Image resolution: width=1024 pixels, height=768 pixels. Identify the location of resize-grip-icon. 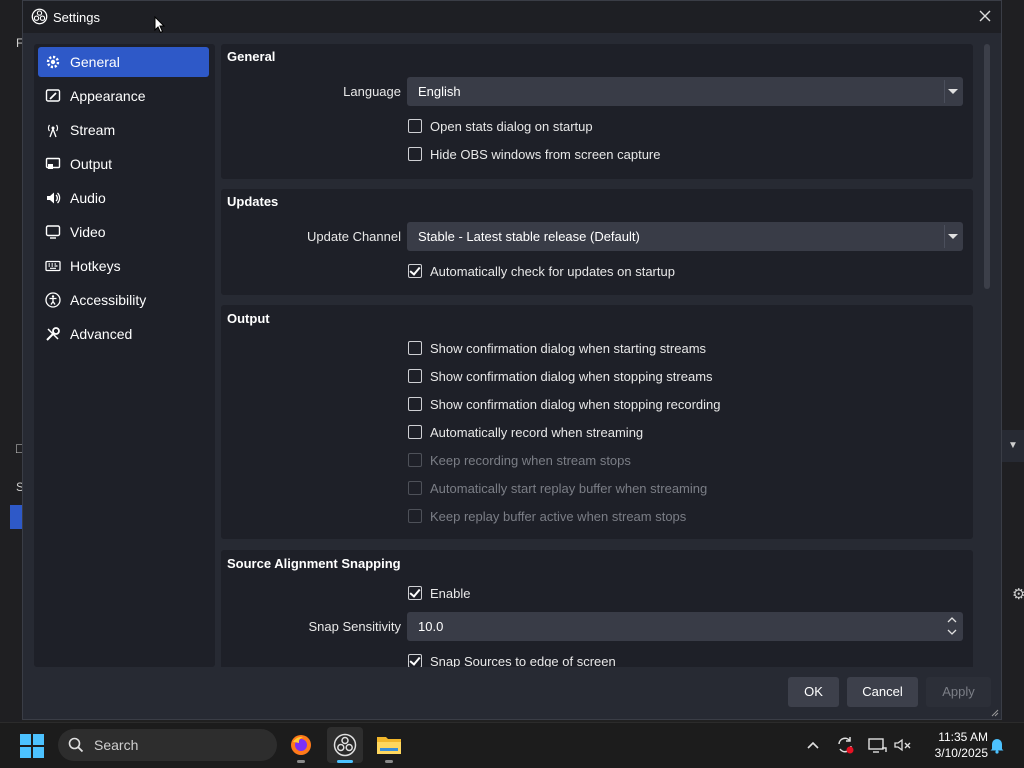
(994, 712).